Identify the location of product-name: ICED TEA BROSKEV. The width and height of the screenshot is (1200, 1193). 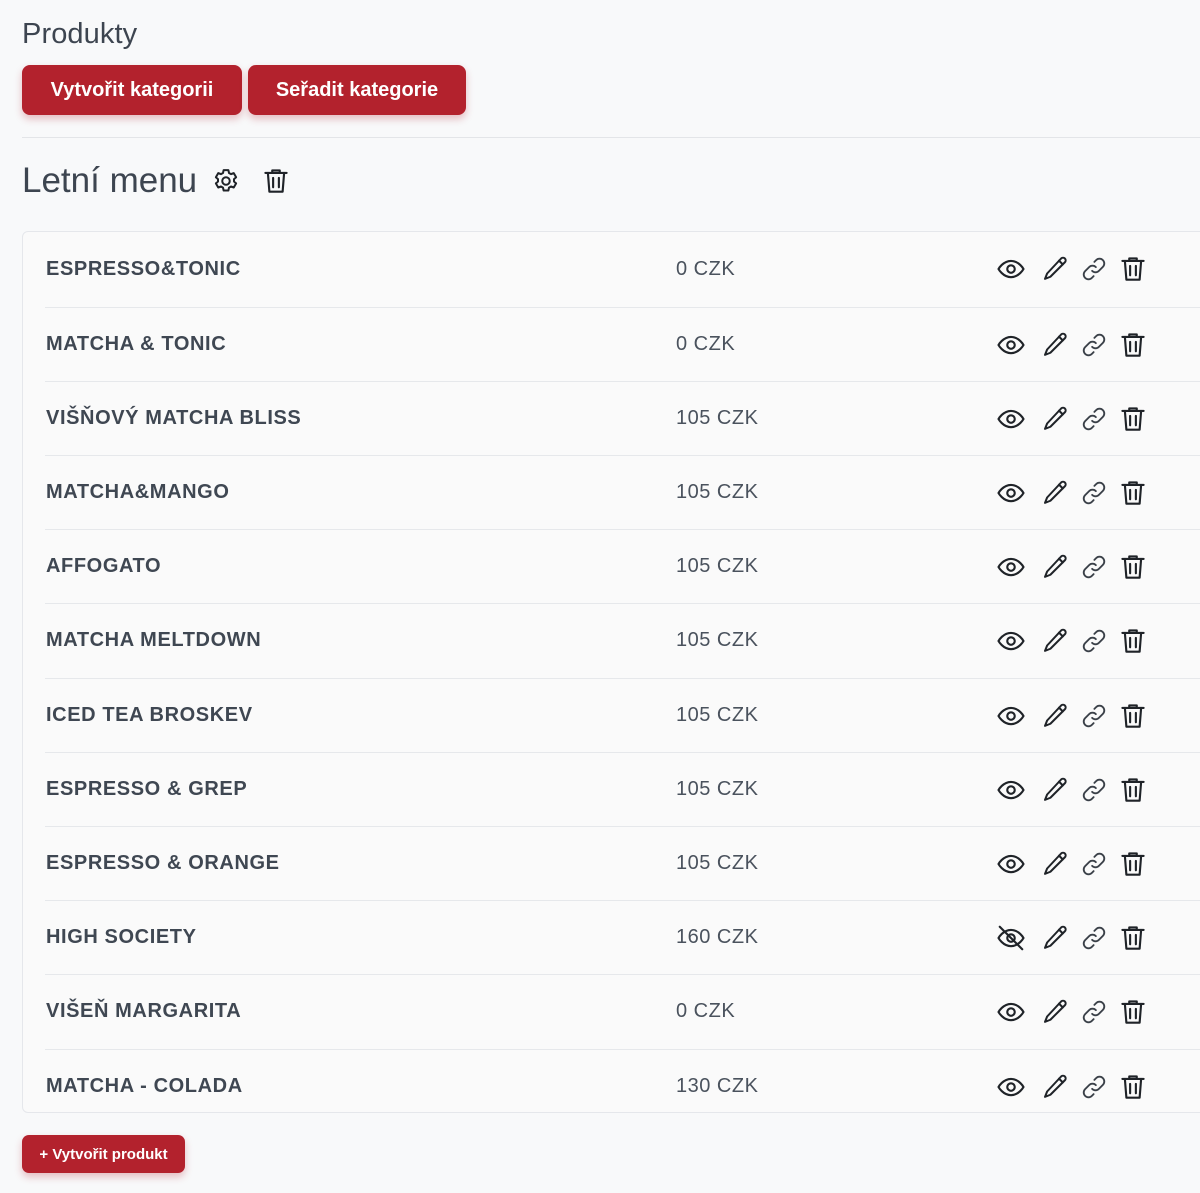
(149, 715).